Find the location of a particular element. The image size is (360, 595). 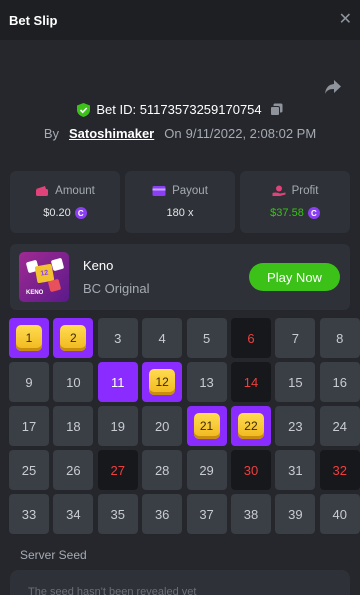

amount-value: $0.20 is located at coordinates (57, 213).